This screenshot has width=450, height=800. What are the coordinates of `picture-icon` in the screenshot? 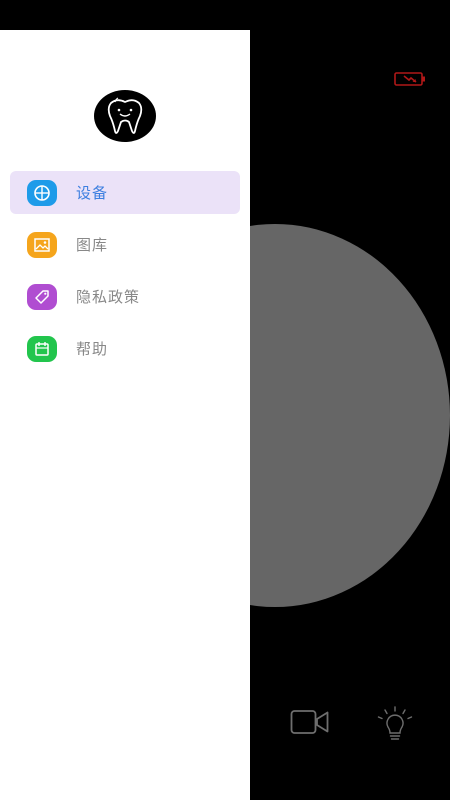 It's located at (42, 244).